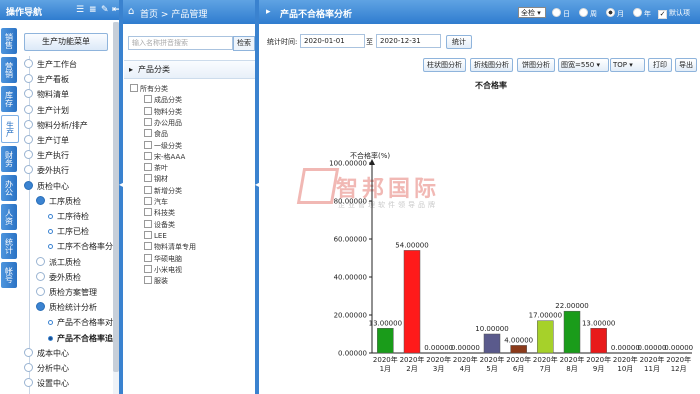 The image size is (700, 394). I want to click on category-item: 茶叶, so click(156, 168).